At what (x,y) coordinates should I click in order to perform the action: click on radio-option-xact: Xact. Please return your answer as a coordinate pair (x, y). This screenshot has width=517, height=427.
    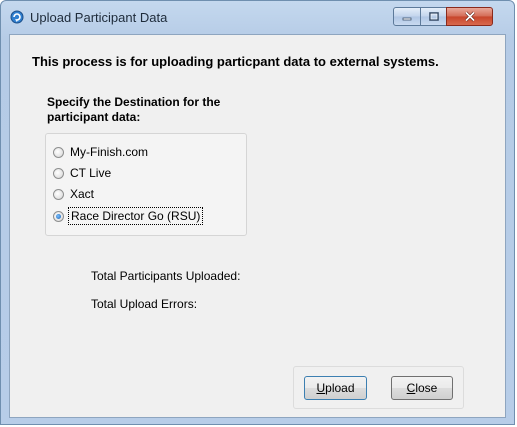
    Looking at the image, I should click on (74, 194).